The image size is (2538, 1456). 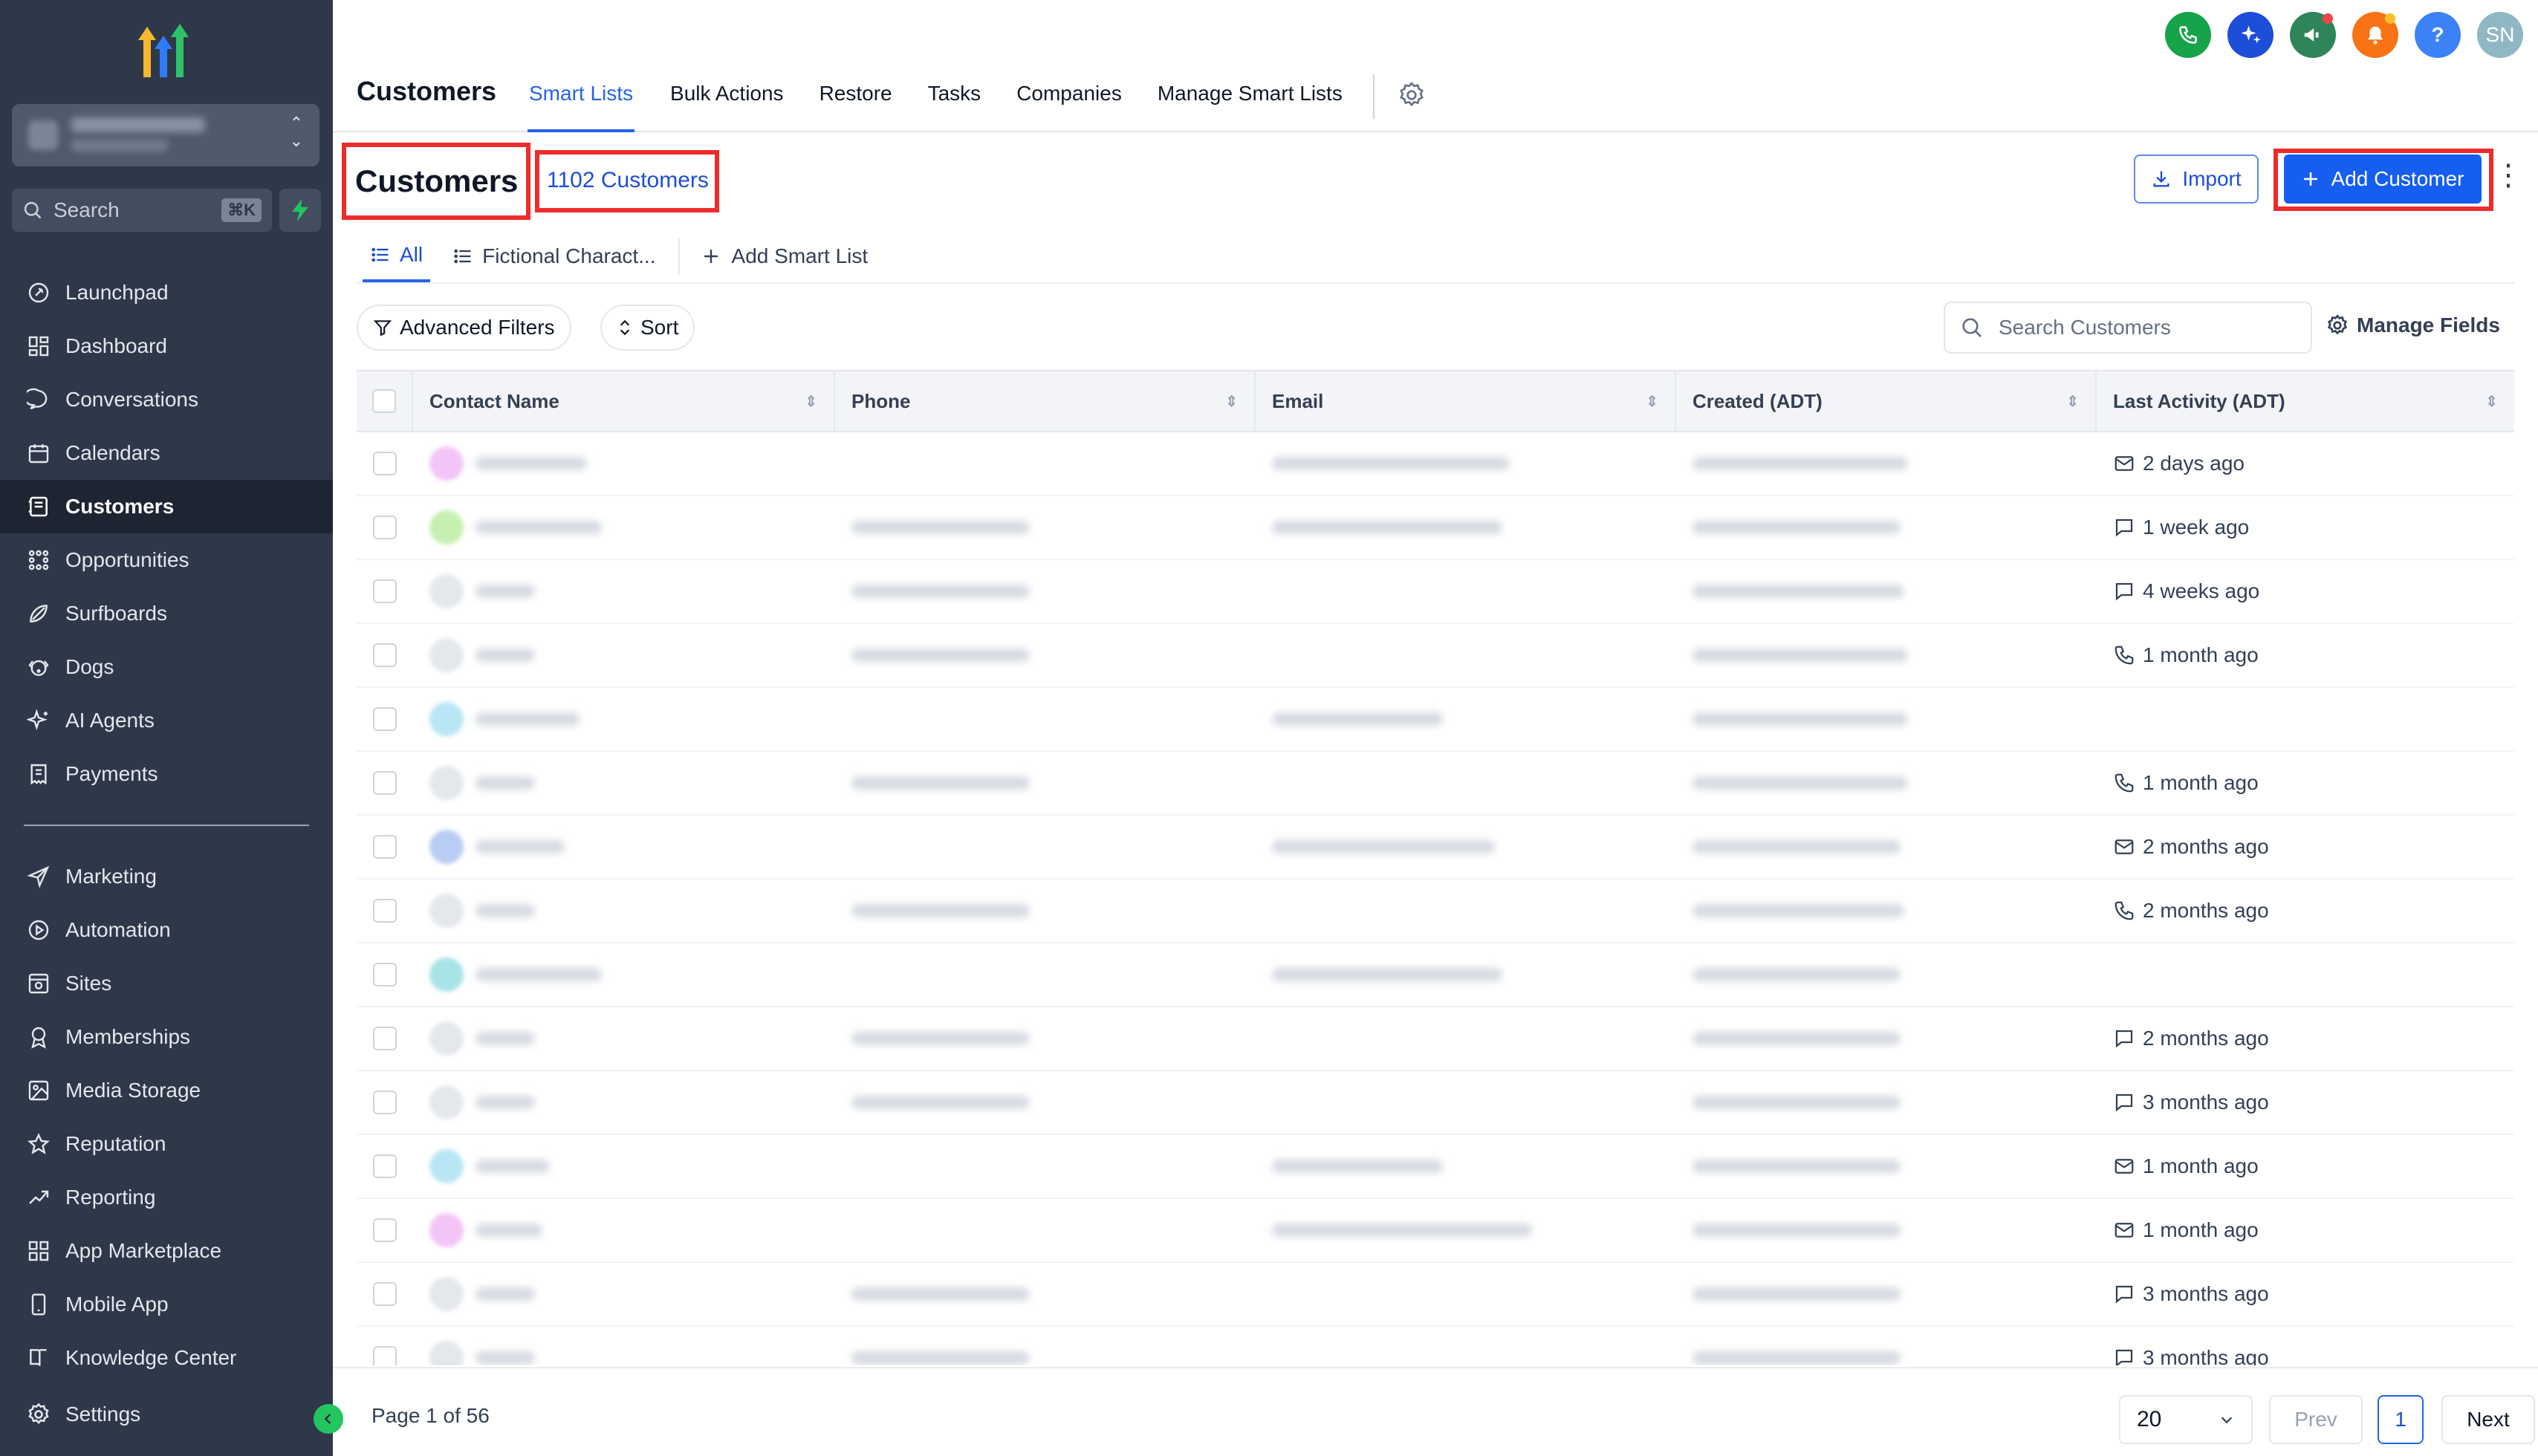 What do you see at coordinates (166, 1304) in the screenshot?
I see `sidebar-item-mobile-app: Mobile App` at bounding box center [166, 1304].